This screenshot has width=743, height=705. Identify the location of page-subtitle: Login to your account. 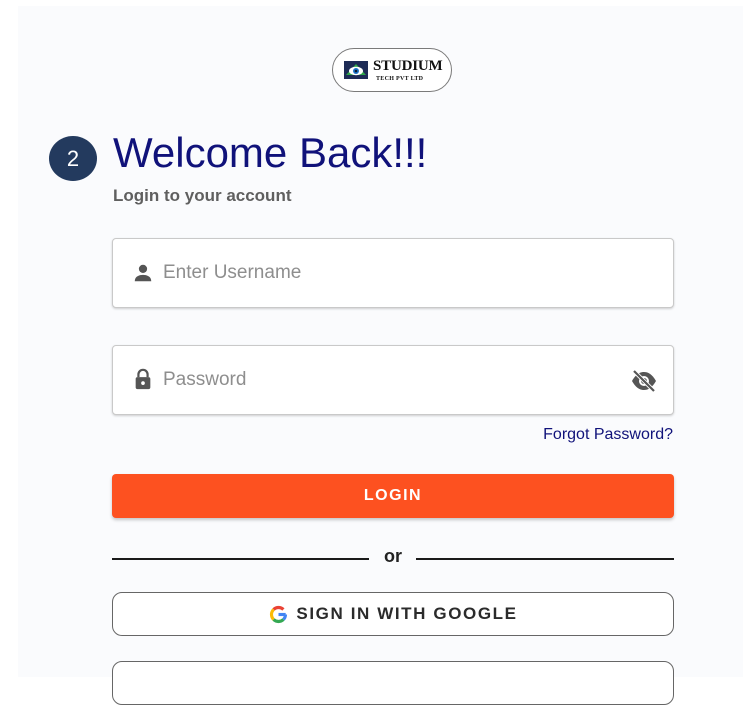
(202, 195).